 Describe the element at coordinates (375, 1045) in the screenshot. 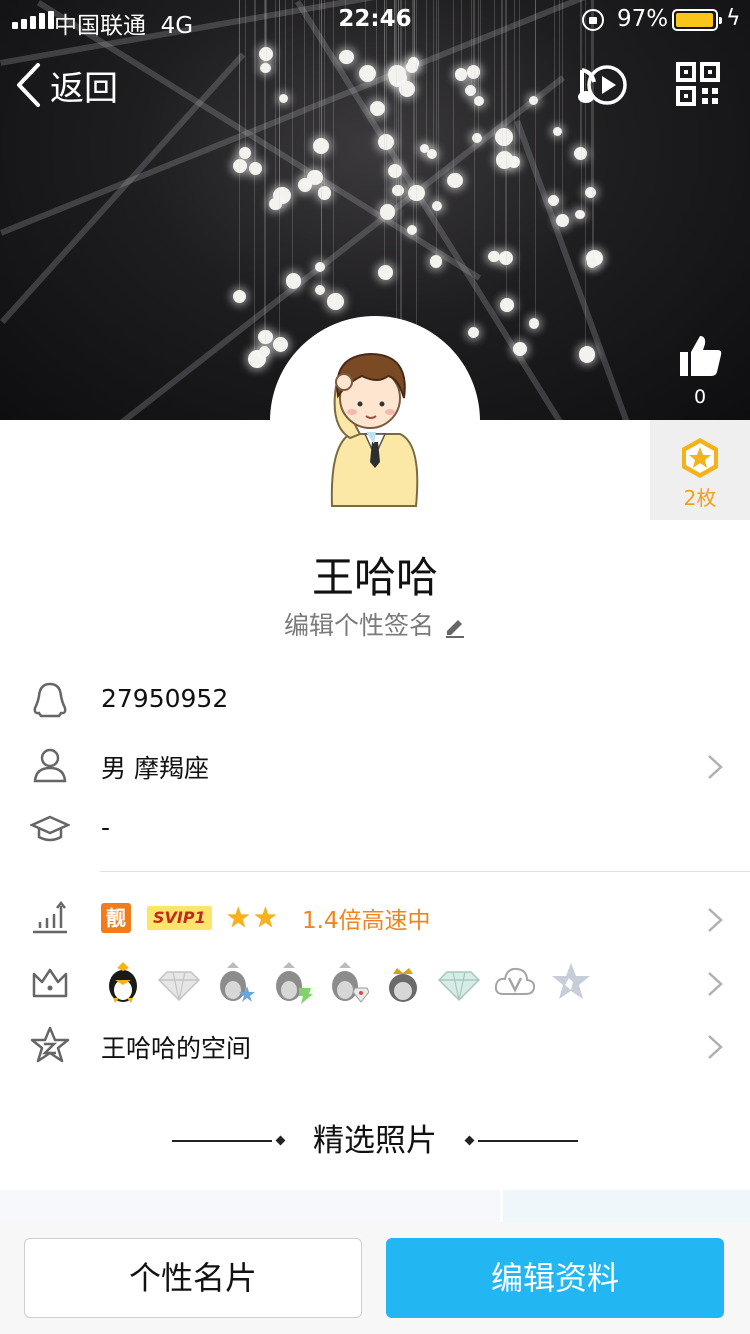

I see `qzone-row: 王哈哈的空间` at that location.